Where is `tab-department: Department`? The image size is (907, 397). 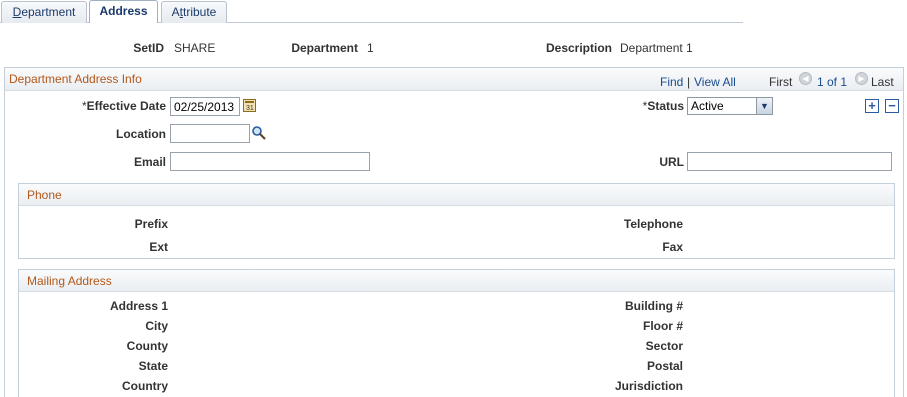 tab-department: Department is located at coordinates (44, 12).